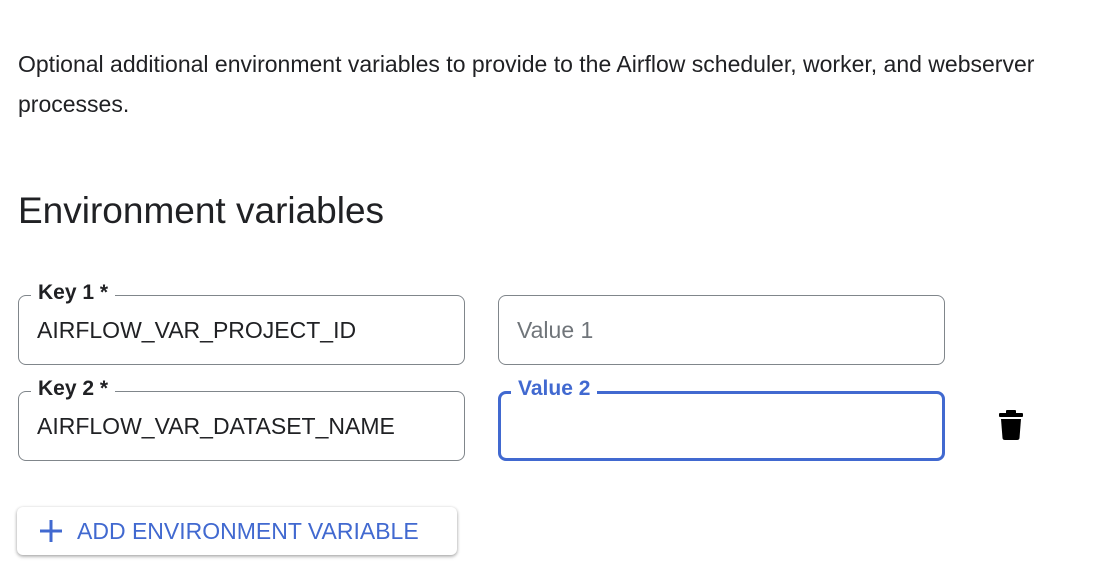 The height and width of the screenshot is (582, 1102). What do you see at coordinates (721, 330) in the screenshot?
I see `value-1-field: Value 1` at bounding box center [721, 330].